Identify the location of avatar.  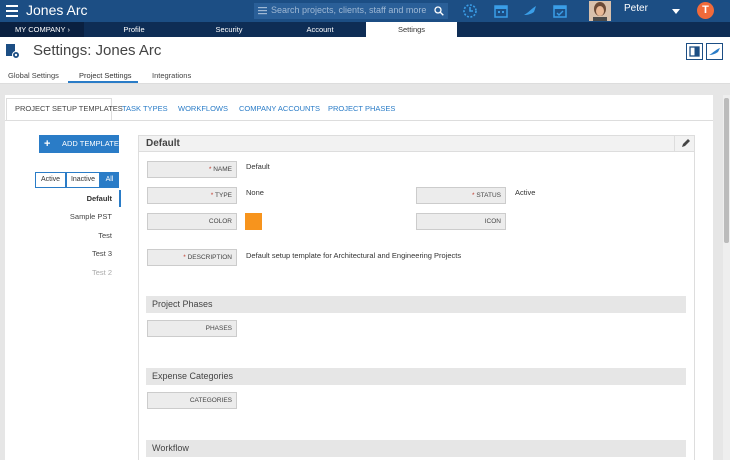
(600, 11).